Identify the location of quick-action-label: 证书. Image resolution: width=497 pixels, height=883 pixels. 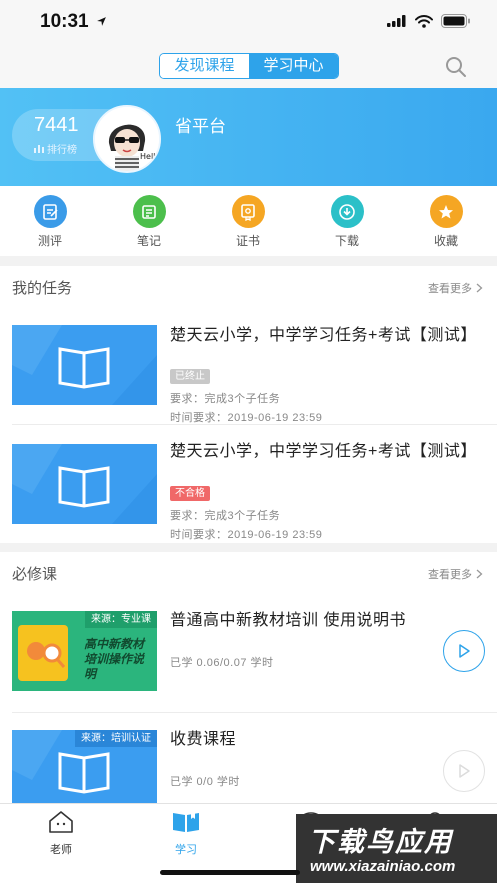
(247, 241).